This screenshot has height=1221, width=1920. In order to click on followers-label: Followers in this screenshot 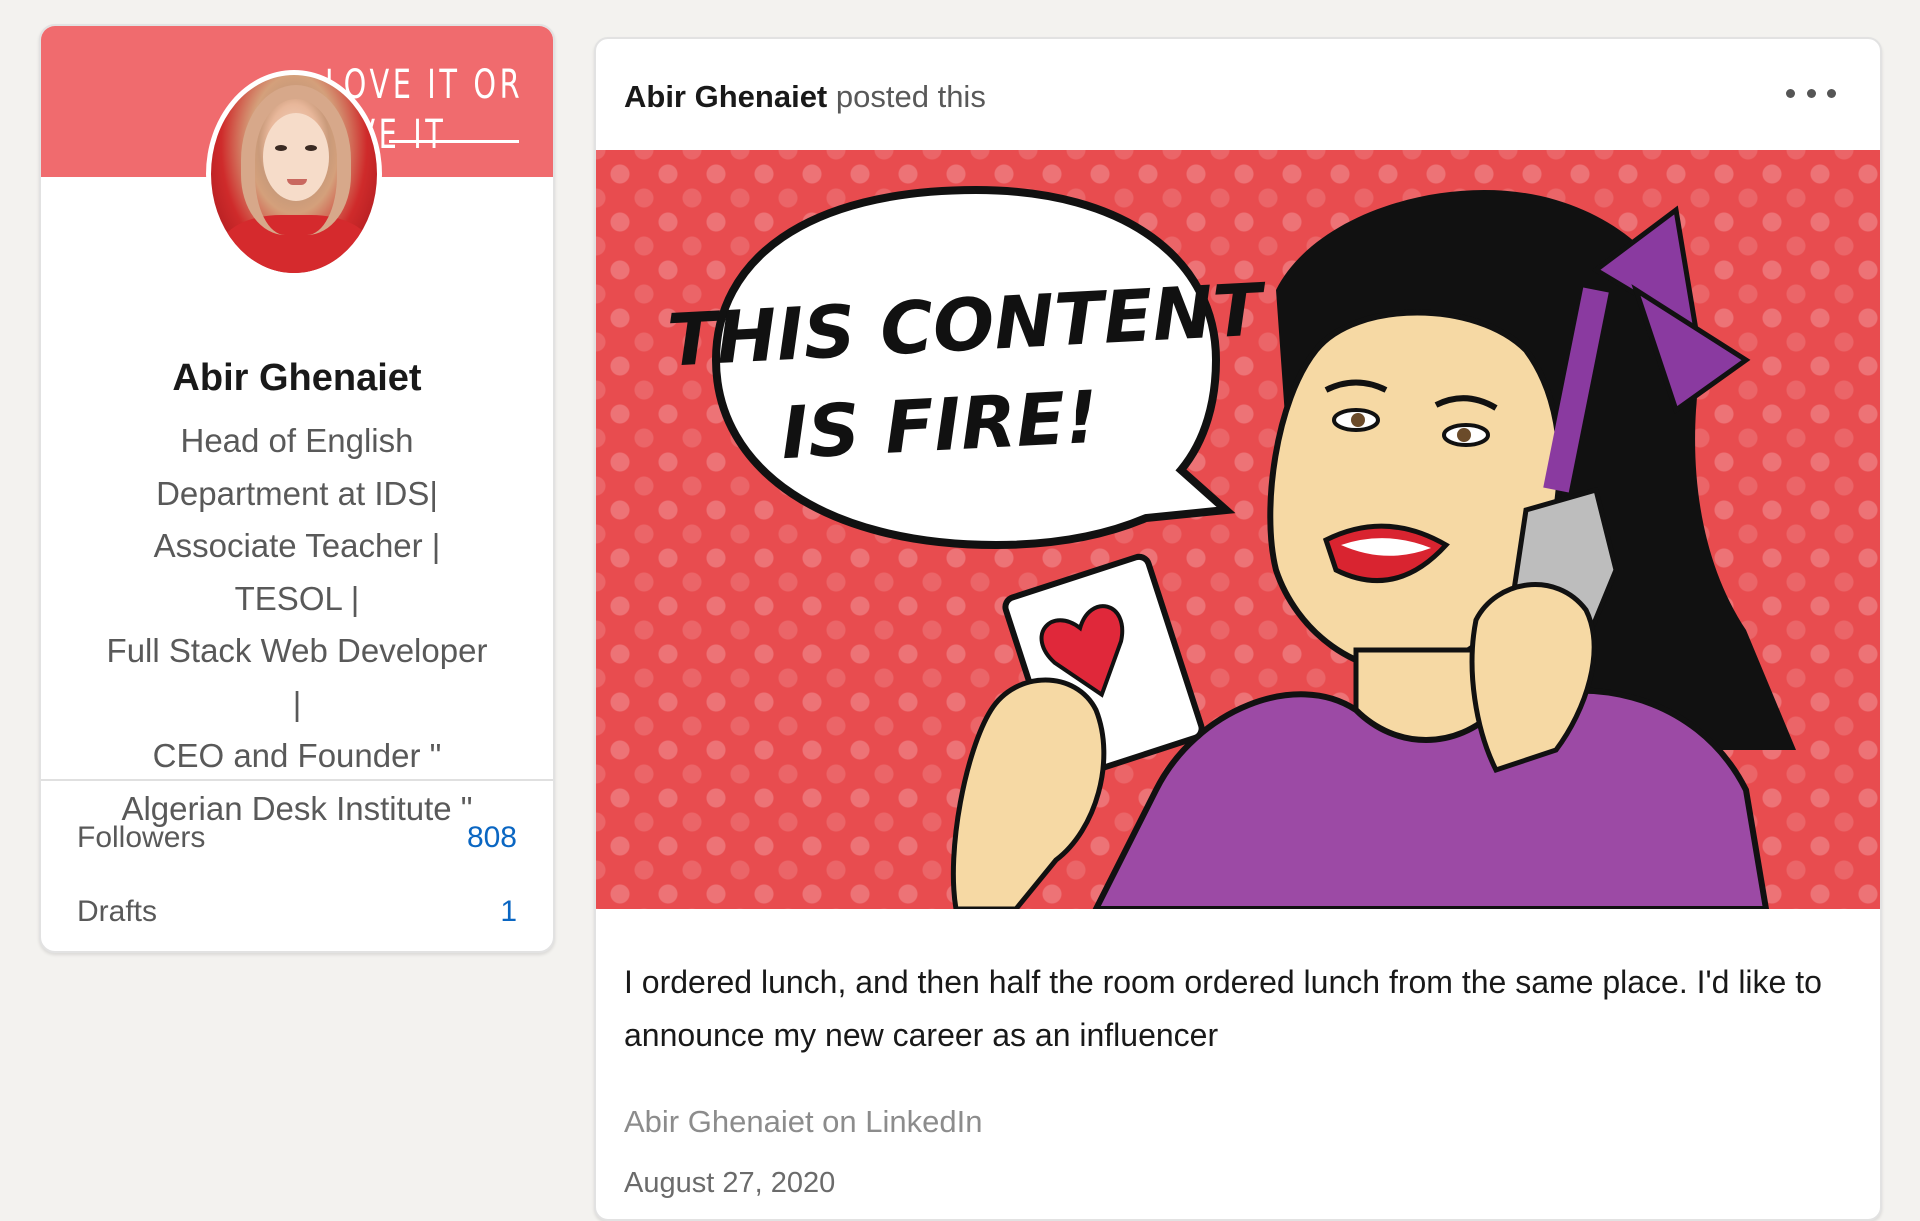, I will do `click(141, 837)`.